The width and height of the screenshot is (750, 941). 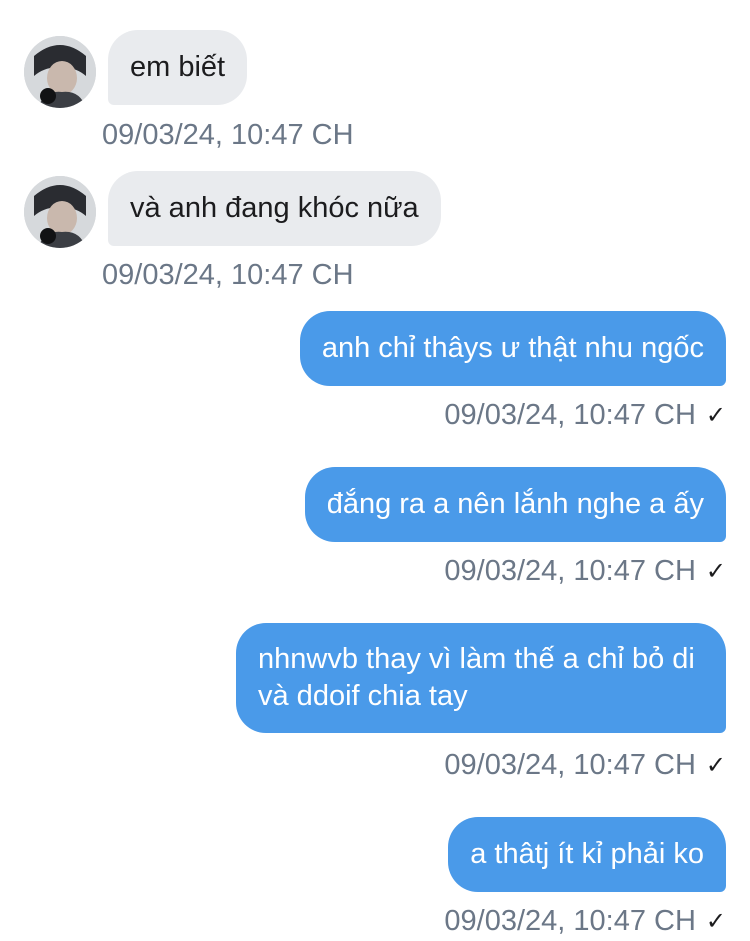 What do you see at coordinates (274, 208) in the screenshot?
I see `message-bubble-incoming: và anh đang khóc nữa` at bounding box center [274, 208].